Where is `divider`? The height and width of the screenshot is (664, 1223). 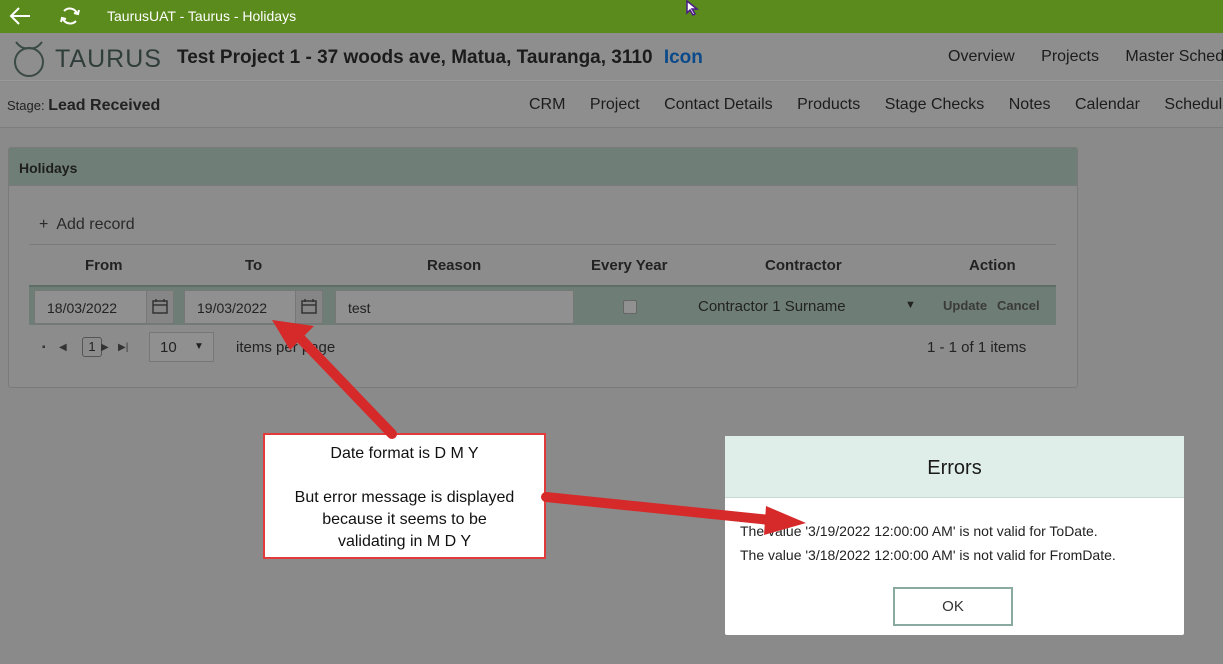
divider is located at coordinates (542, 244).